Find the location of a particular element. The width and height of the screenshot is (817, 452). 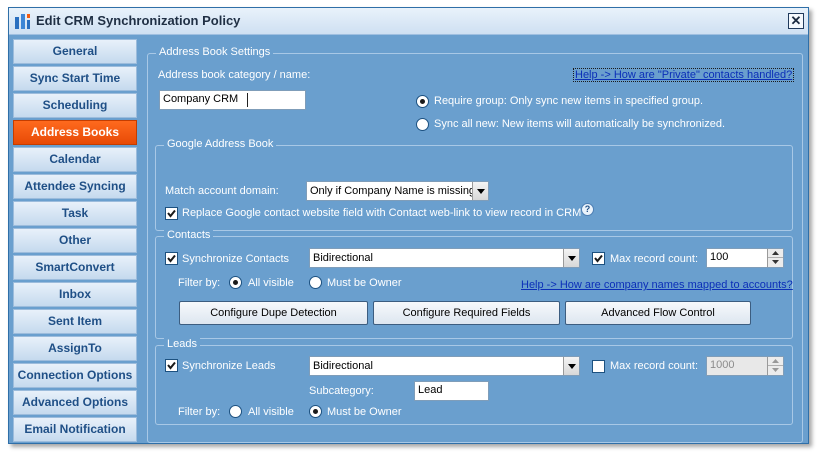

sync-leads-label: Synchronize Leads is located at coordinates (229, 366).